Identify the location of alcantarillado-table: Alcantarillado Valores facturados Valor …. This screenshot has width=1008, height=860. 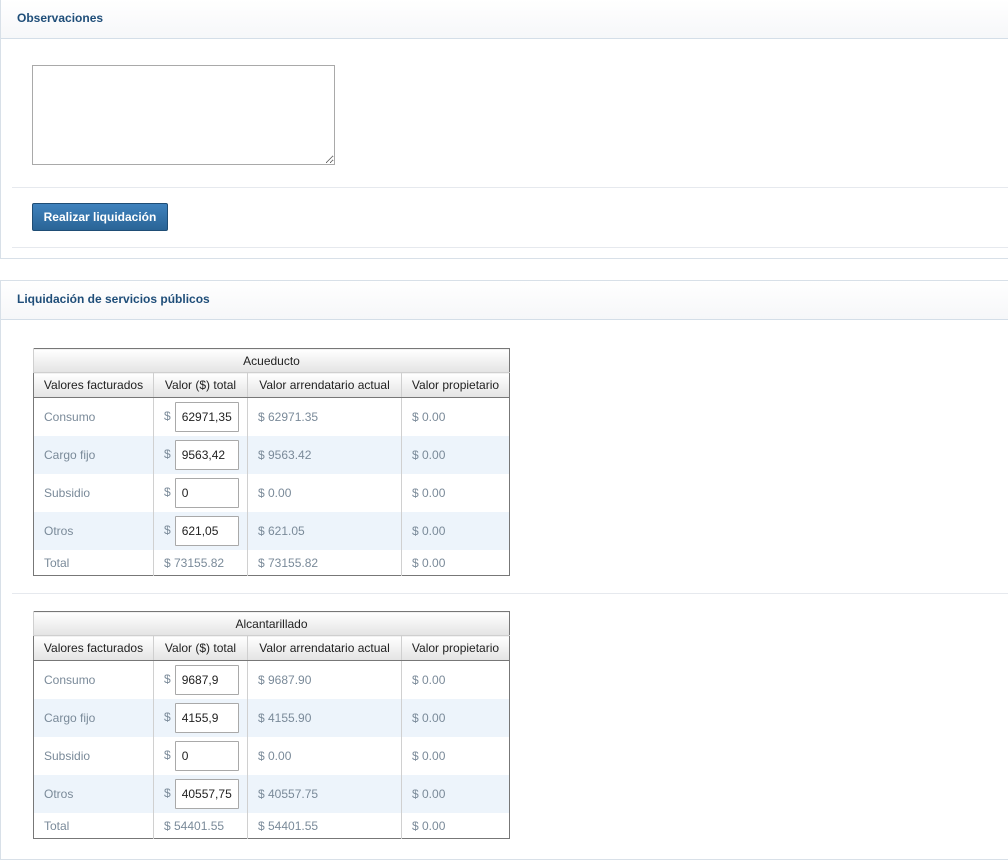
(271, 725).